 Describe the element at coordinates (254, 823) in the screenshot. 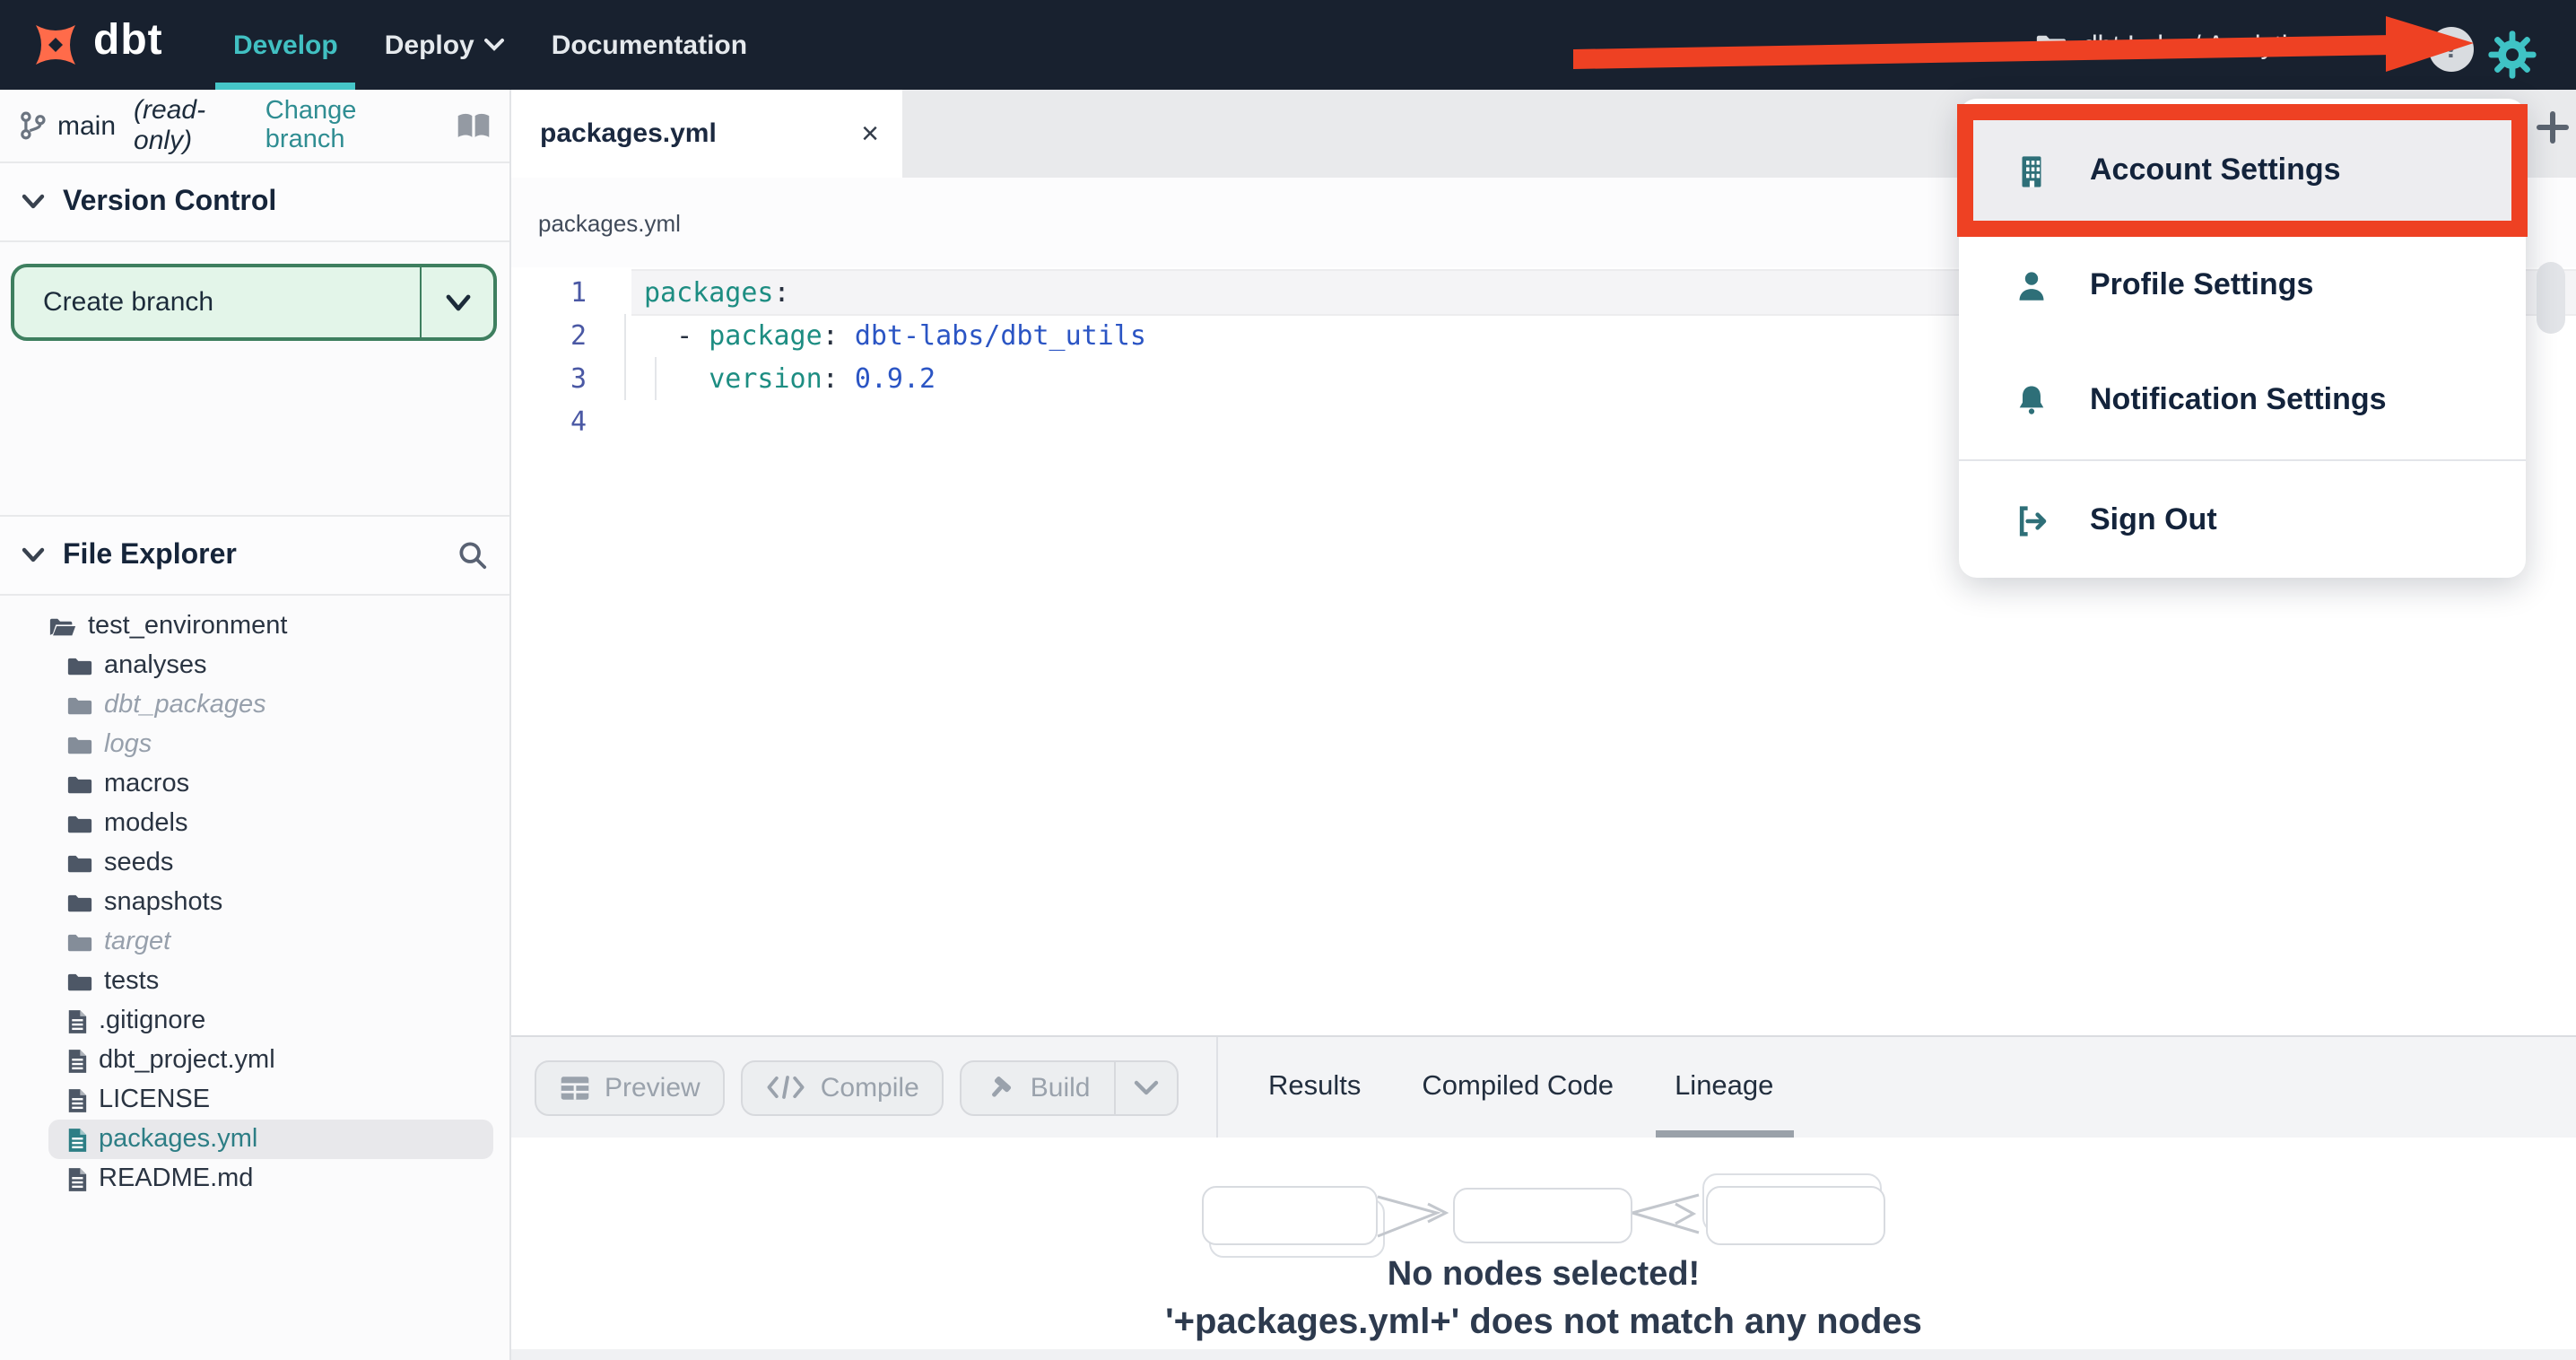

I see `folder-models: models` at that location.